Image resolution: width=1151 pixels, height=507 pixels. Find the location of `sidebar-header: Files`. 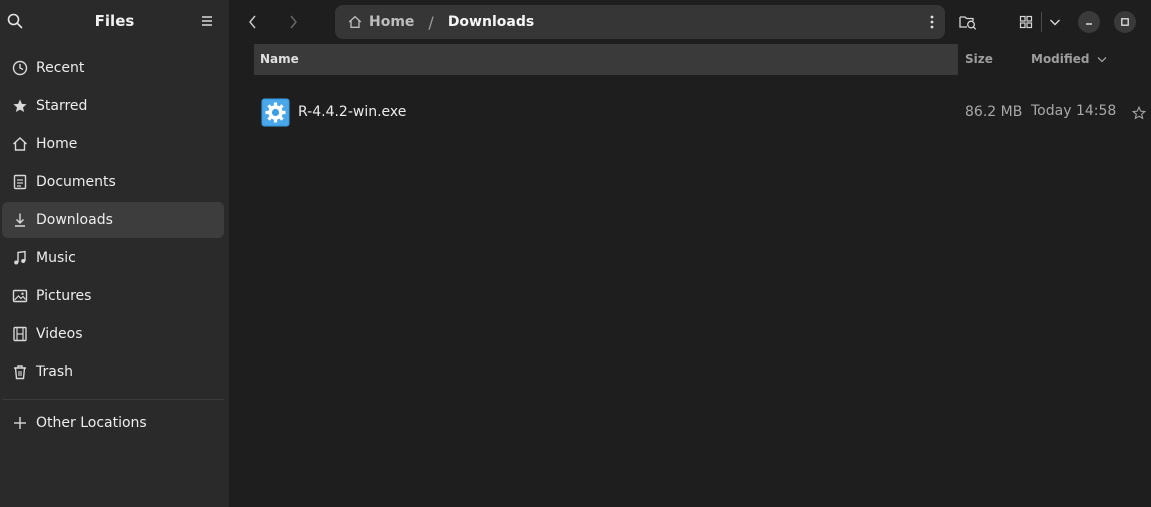

sidebar-header: Files is located at coordinates (114, 22).